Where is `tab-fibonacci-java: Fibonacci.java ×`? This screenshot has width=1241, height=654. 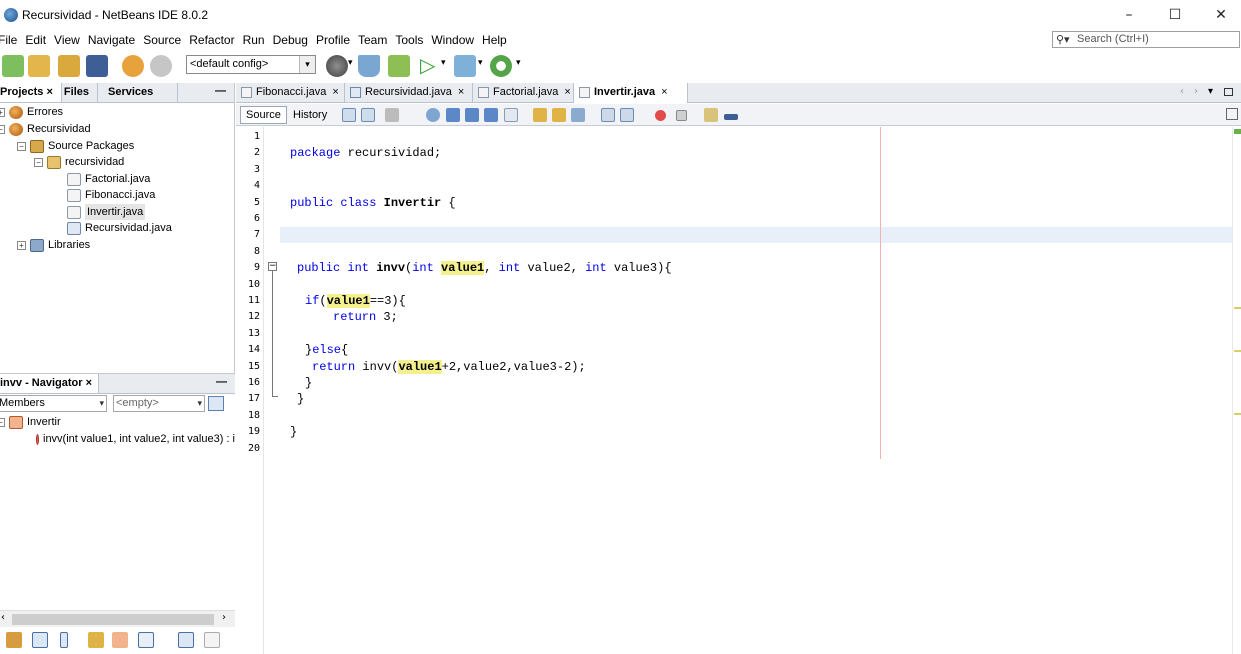 tab-fibonacci-java: Fibonacci.java × is located at coordinates (290, 93).